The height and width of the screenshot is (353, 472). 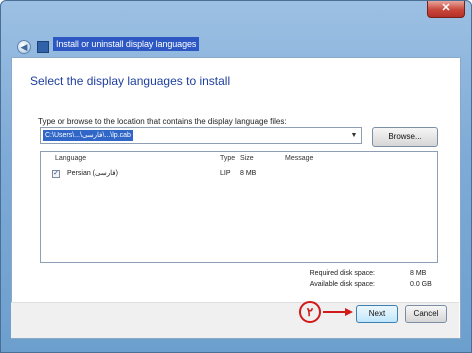 What do you see at coordinates (342, 273) in the screenshot?
I see `required-space-label: Required disk space:` at bounding box center [342, 273].